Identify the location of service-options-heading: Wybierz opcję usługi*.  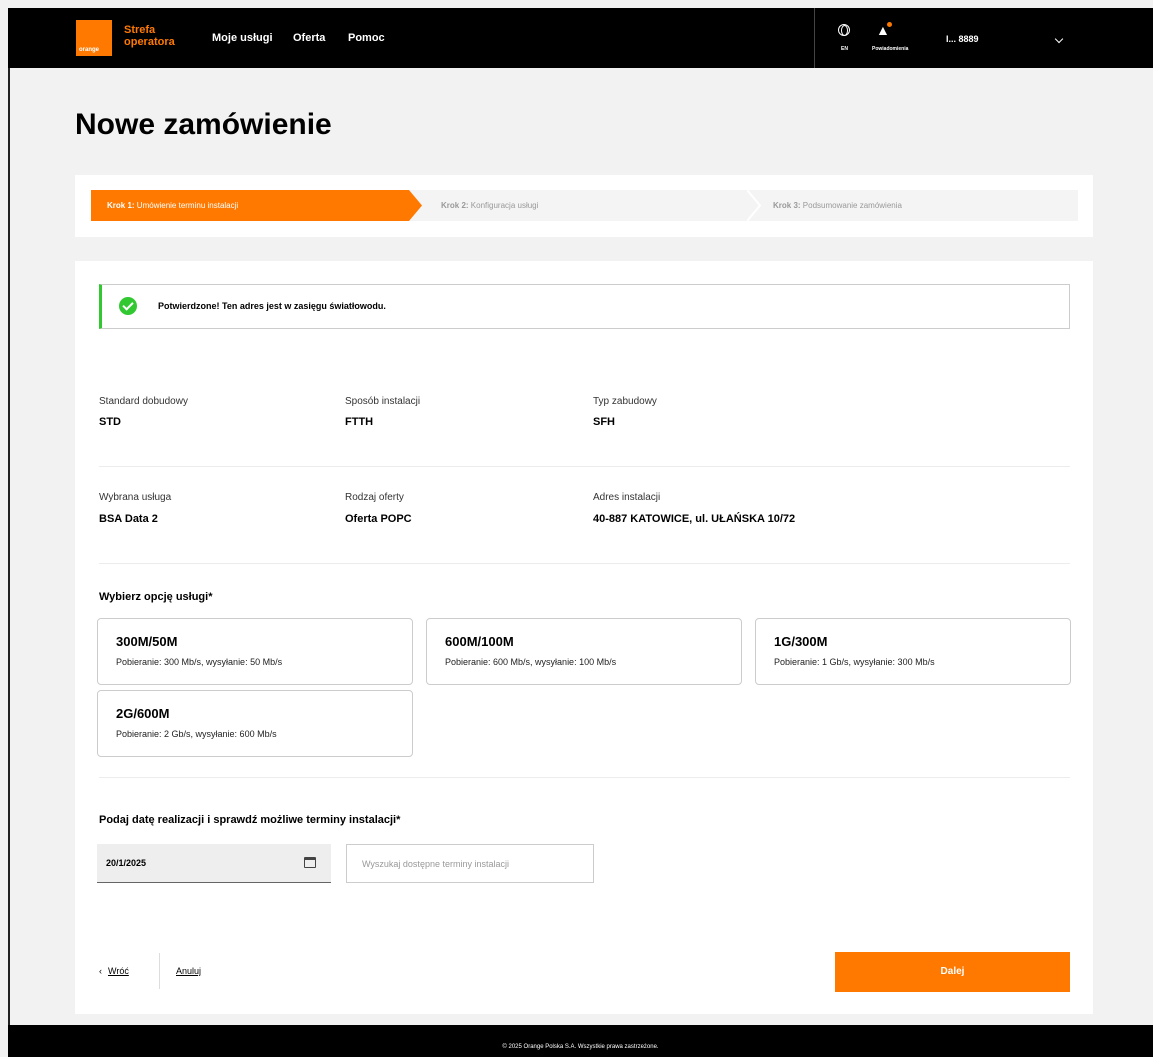
(156, 597).